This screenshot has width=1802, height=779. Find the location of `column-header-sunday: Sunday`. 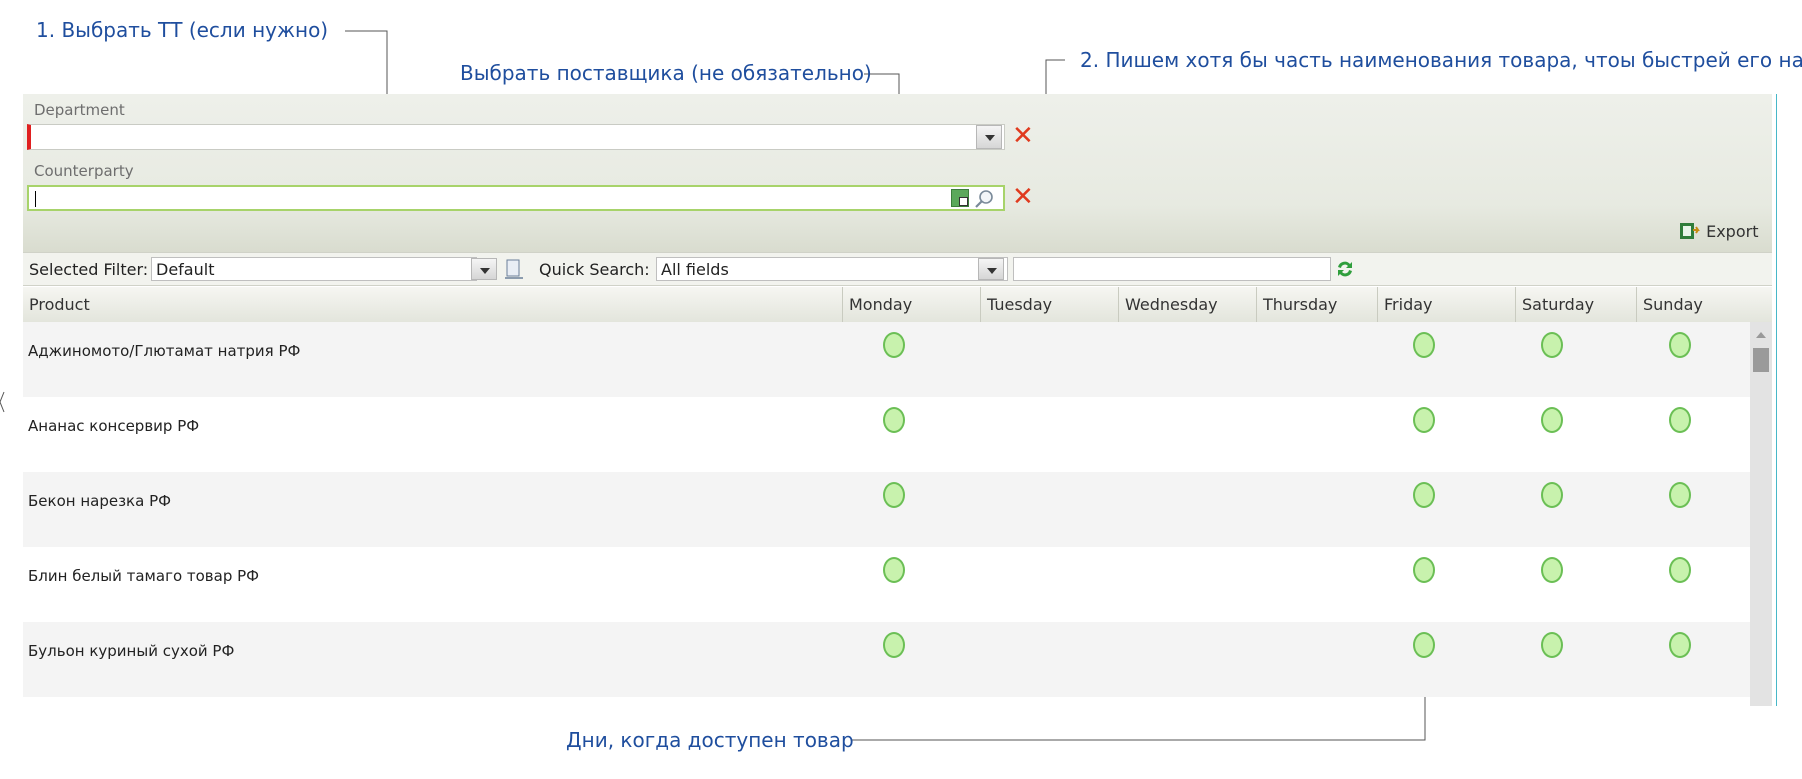

column-header-sunday: Sunday is located at coordinates (1704, 304).